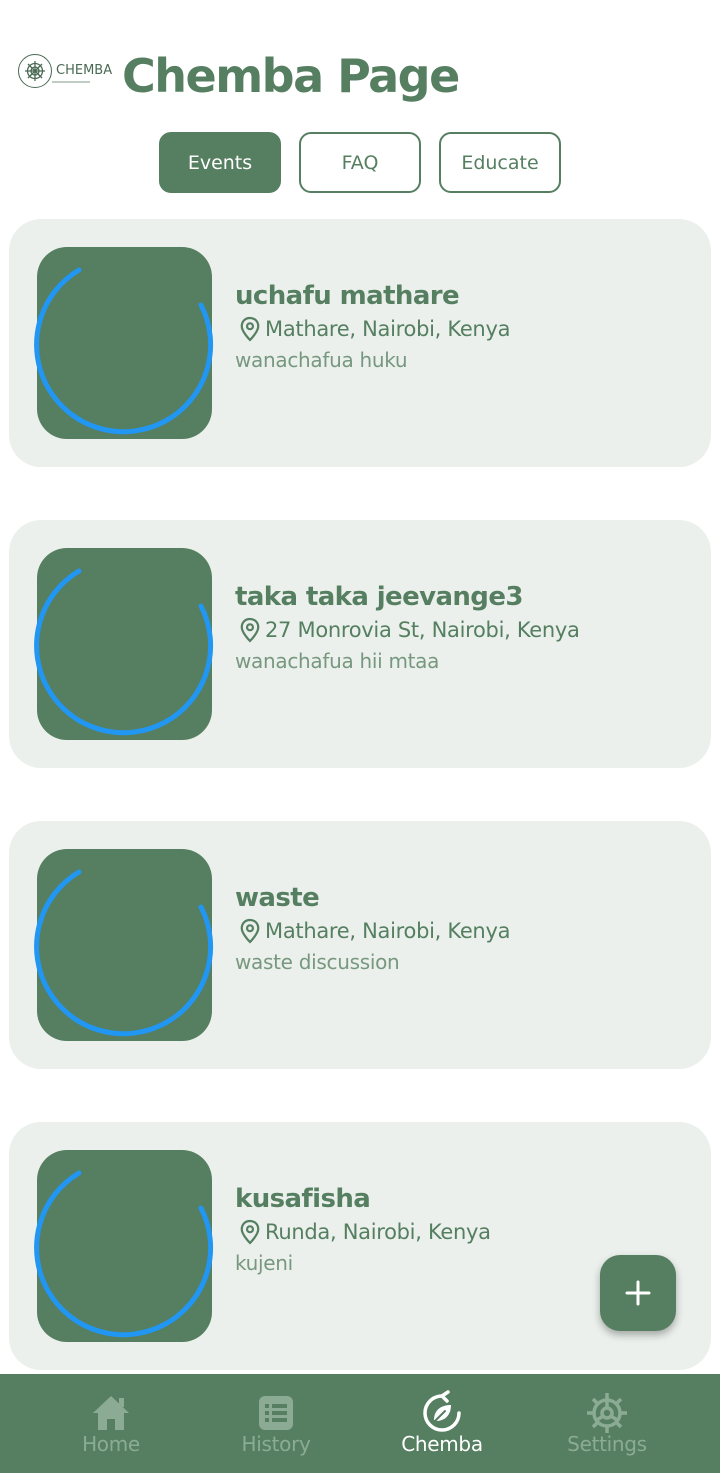  What do you see at coordinates (317, 962) in the screenshot?
I see `event-description: waste discussion` at bounding box center [317, 962].